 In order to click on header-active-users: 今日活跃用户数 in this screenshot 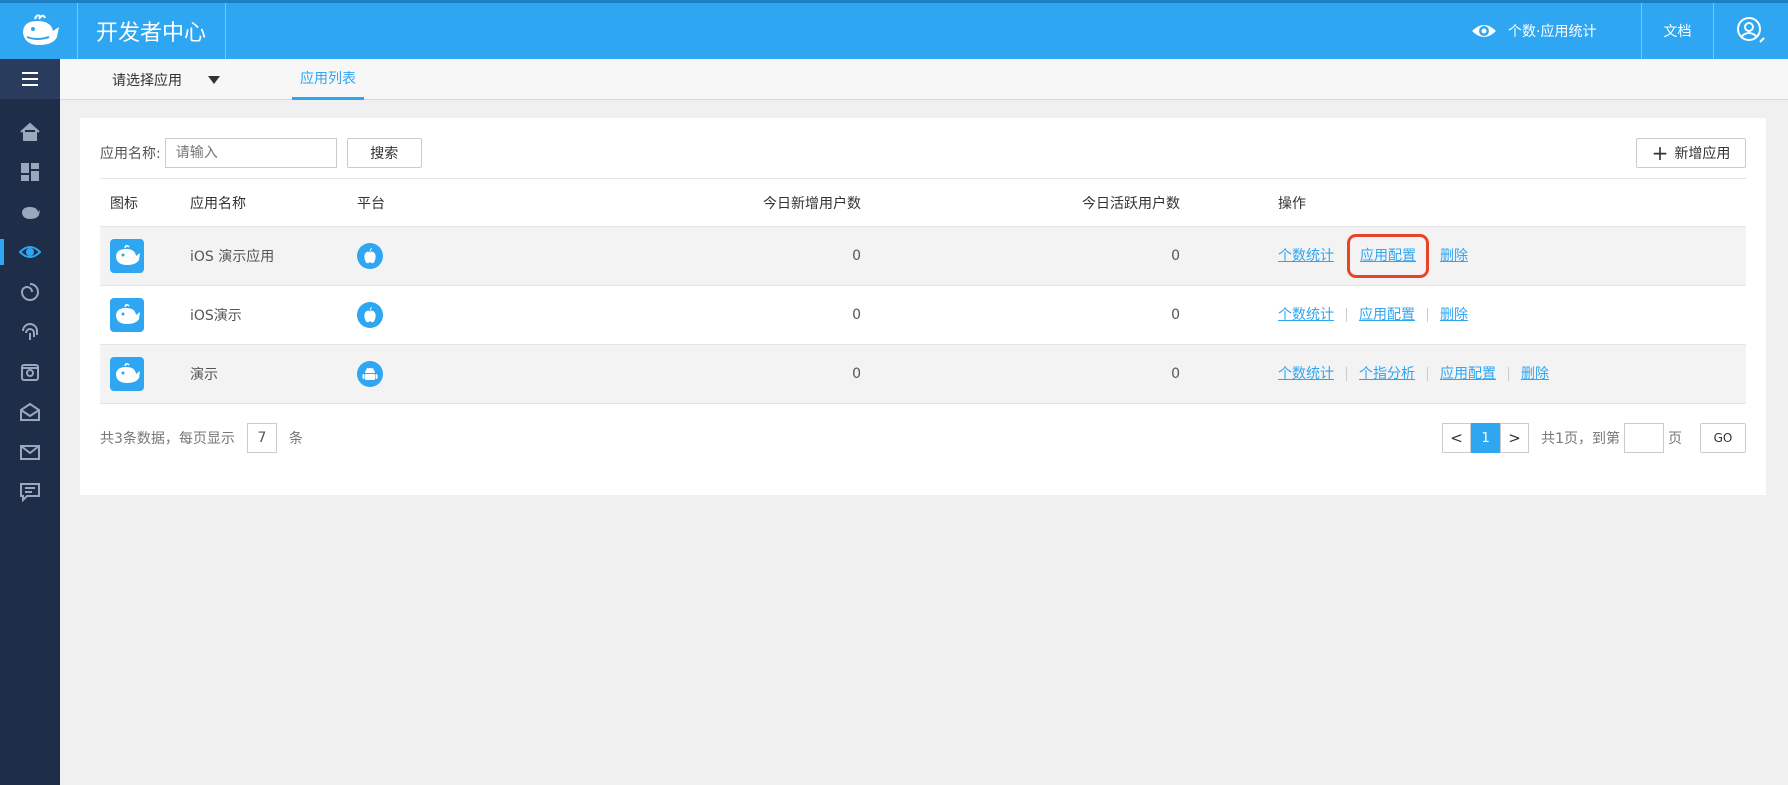, I will do `click(1131, 203)`.